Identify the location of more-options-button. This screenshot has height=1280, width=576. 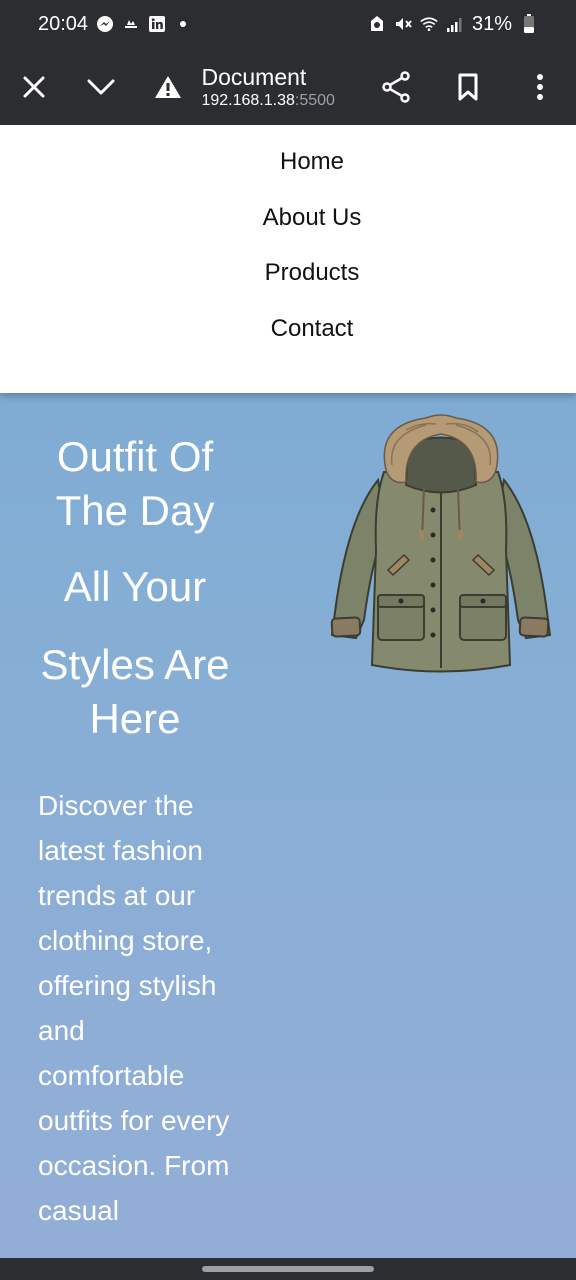
(540, 86).